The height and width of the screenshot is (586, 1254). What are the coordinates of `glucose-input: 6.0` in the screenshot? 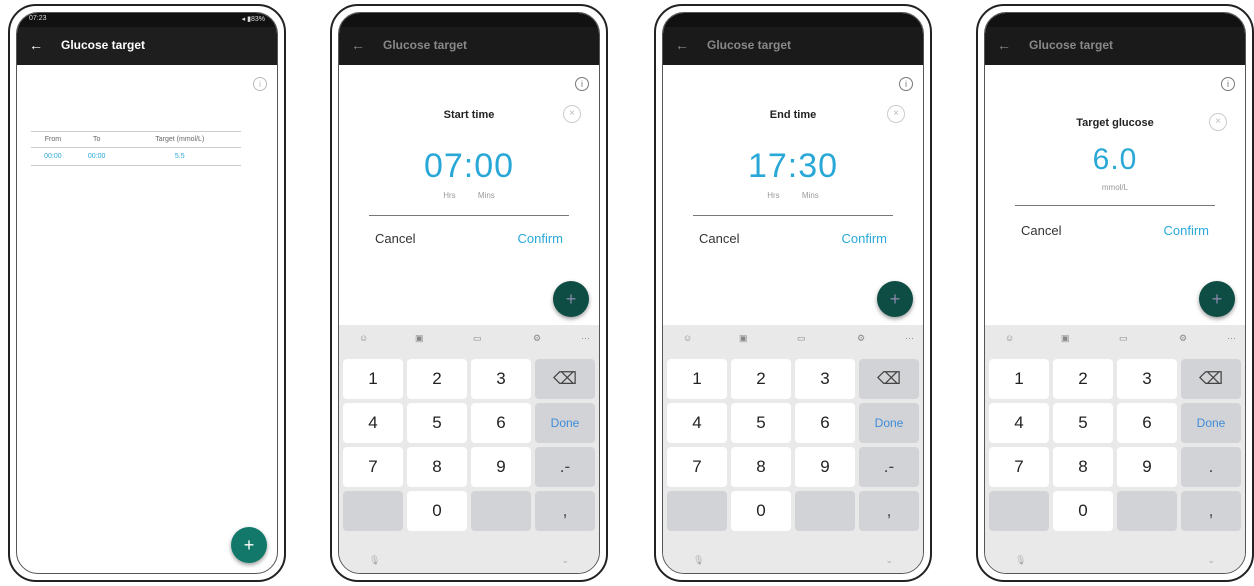 It's located at (1115, 160).